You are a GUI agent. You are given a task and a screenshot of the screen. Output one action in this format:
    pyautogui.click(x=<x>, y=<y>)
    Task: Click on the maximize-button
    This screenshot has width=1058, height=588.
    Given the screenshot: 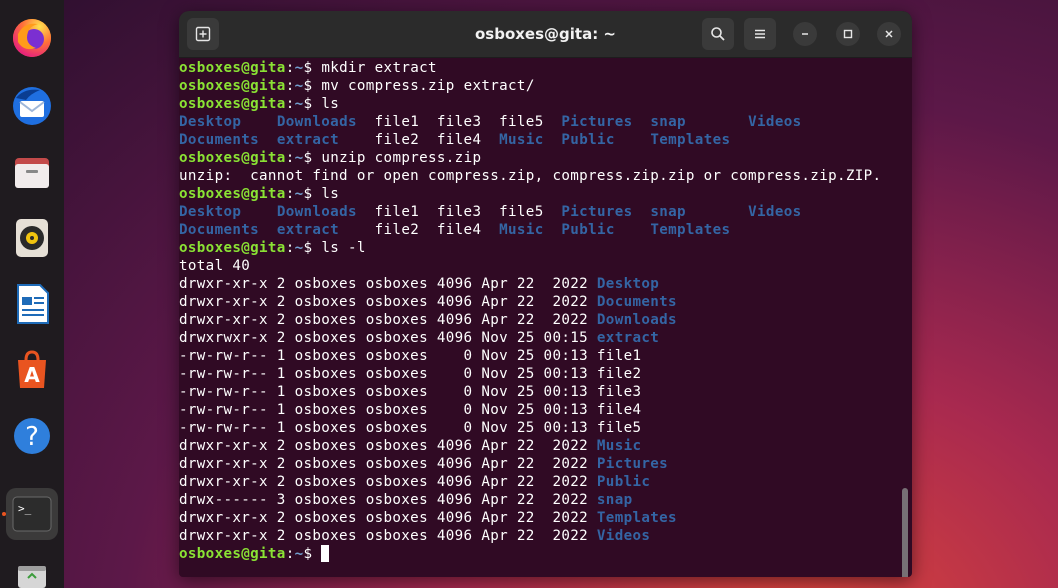 What is the action you would take?
    pyautogui.click(x=848, y=34)
    